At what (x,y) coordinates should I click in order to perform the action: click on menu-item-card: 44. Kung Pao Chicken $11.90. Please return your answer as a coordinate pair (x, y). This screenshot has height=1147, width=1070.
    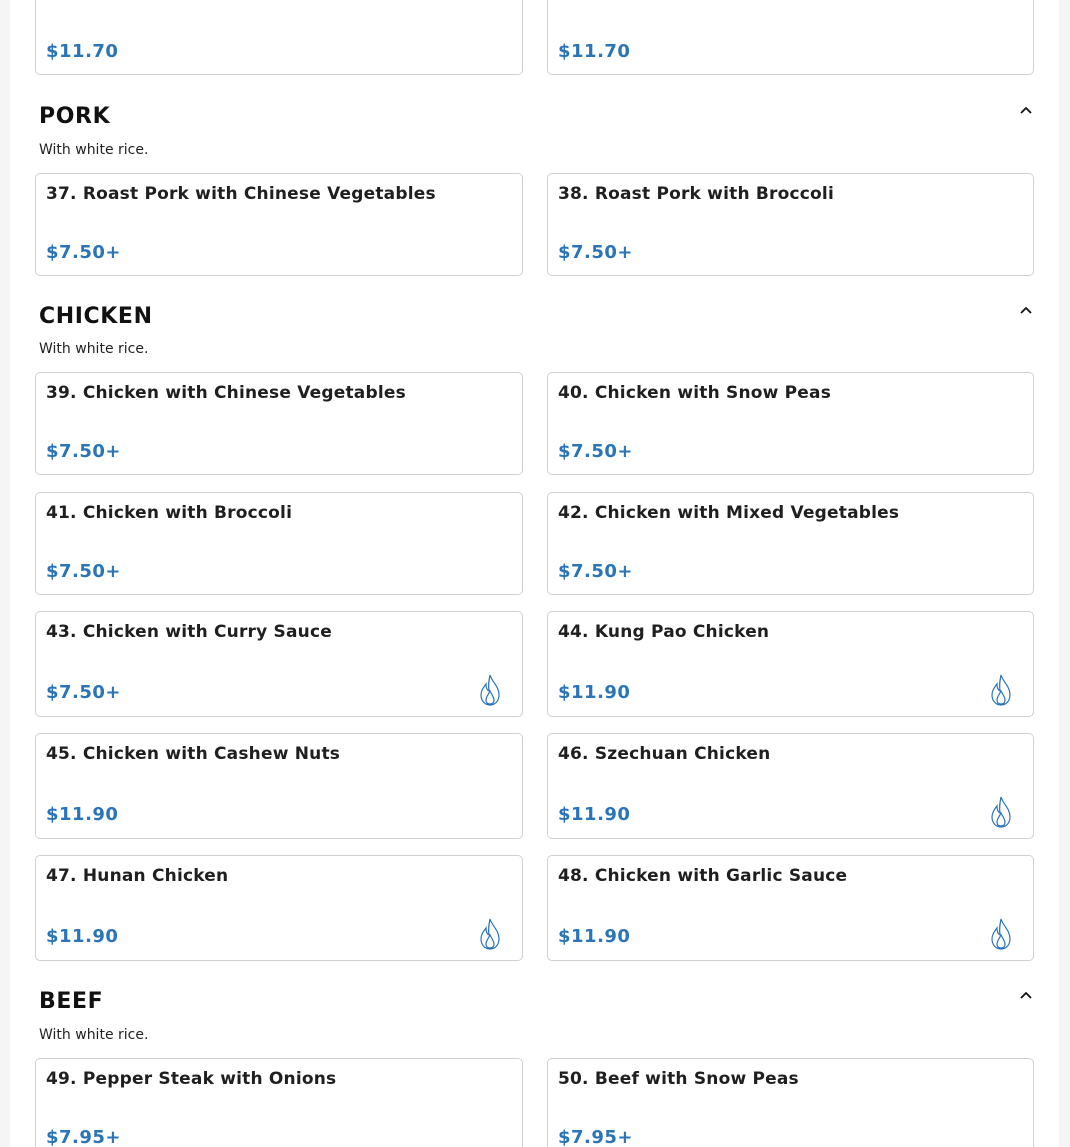
    Looking at the image, I should click on (790, 664).